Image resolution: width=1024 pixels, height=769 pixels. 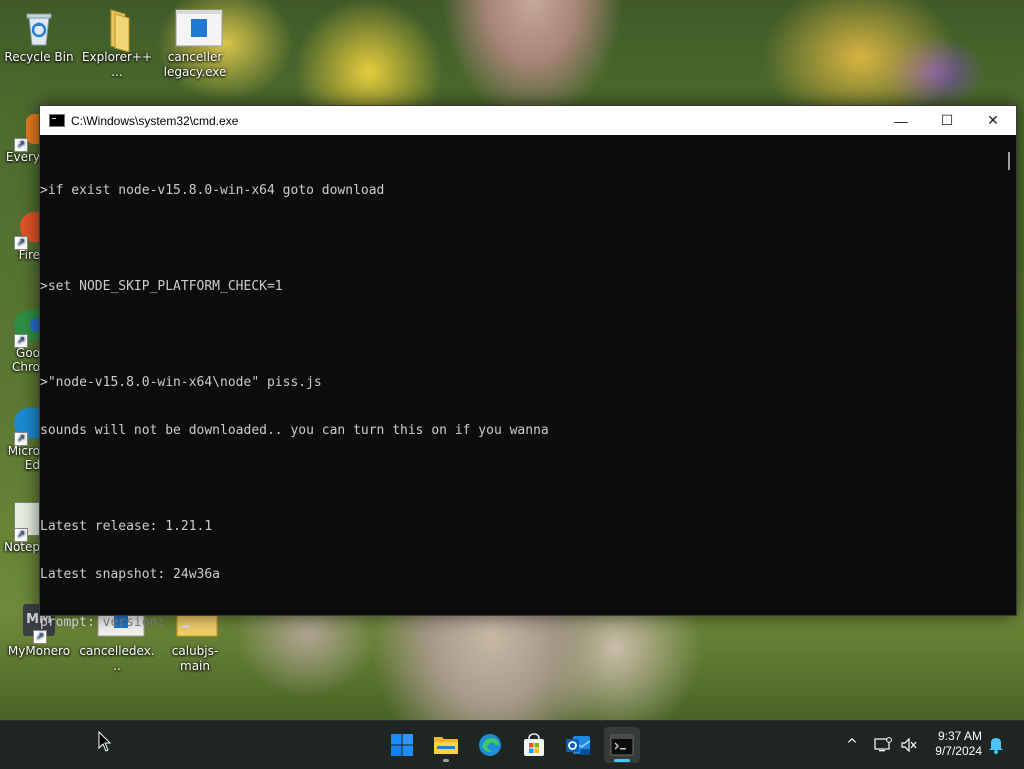 I want to click on cmd-app-icon, so click(x=57, y=120).